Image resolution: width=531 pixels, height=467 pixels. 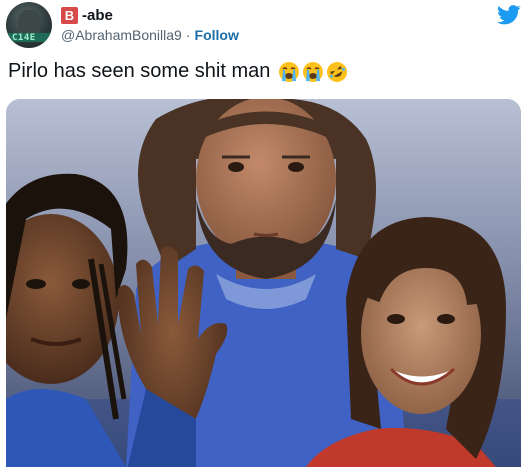 I want to click on tweet-text-row: Pirlo has seen some shit man, so click(x=178, y=71).